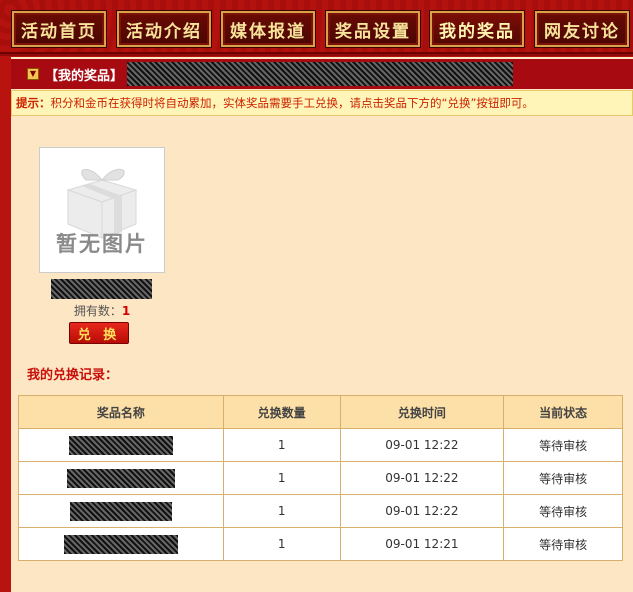 Image resolution: width=633 pixels, height=592 pixels. What do you see at coordinates (33, 74) in the screenshot?
I see `chevron-down-icon: ▼` at bounding box center [33, 74].